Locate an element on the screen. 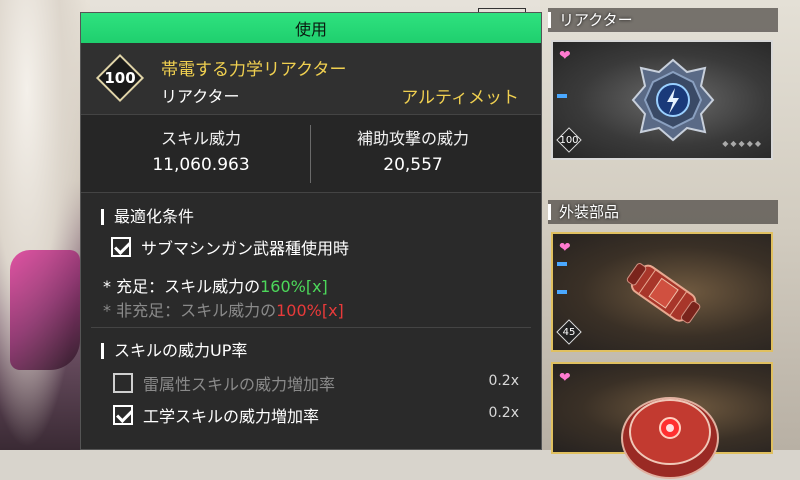 The height and width of the screenshot is (480, 800). stat-support-power: 補助攻撃の威力 20,557 is located at coordinates (413, 150).